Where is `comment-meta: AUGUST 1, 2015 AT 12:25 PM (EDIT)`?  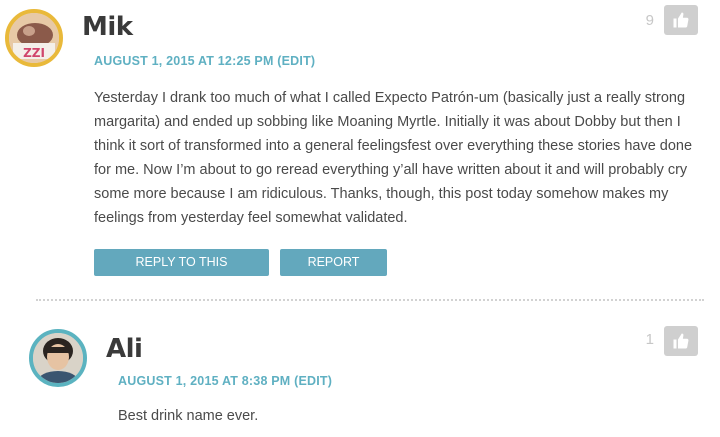 comment-meta: AUGUST 1, 2015 AT 12:25 PM (EDIT) is located at coordinates (204, 61).